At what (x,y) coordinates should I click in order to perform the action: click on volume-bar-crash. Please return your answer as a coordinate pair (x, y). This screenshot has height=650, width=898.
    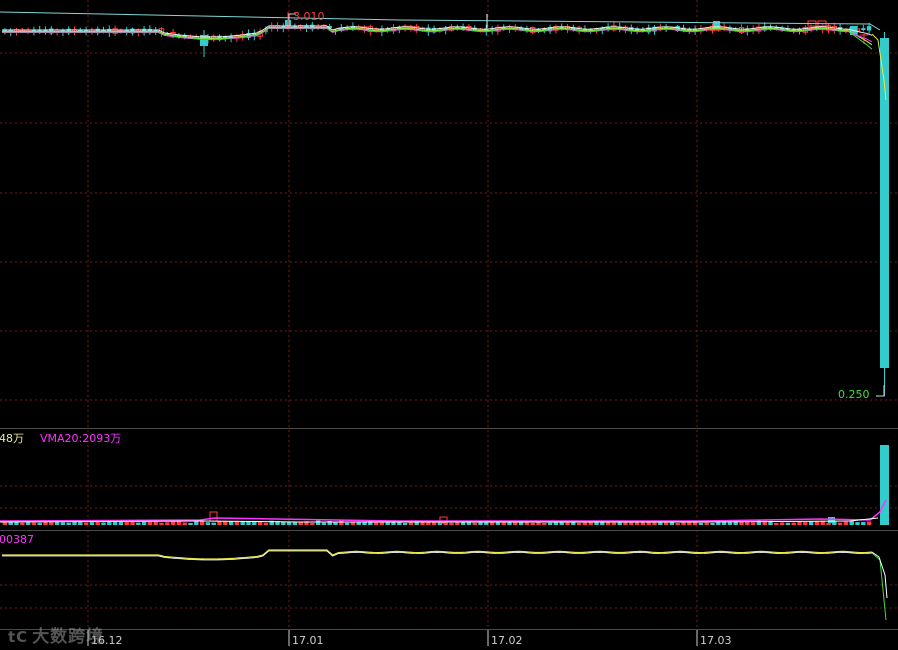
    Looking at the image, I should click on (884, 485).